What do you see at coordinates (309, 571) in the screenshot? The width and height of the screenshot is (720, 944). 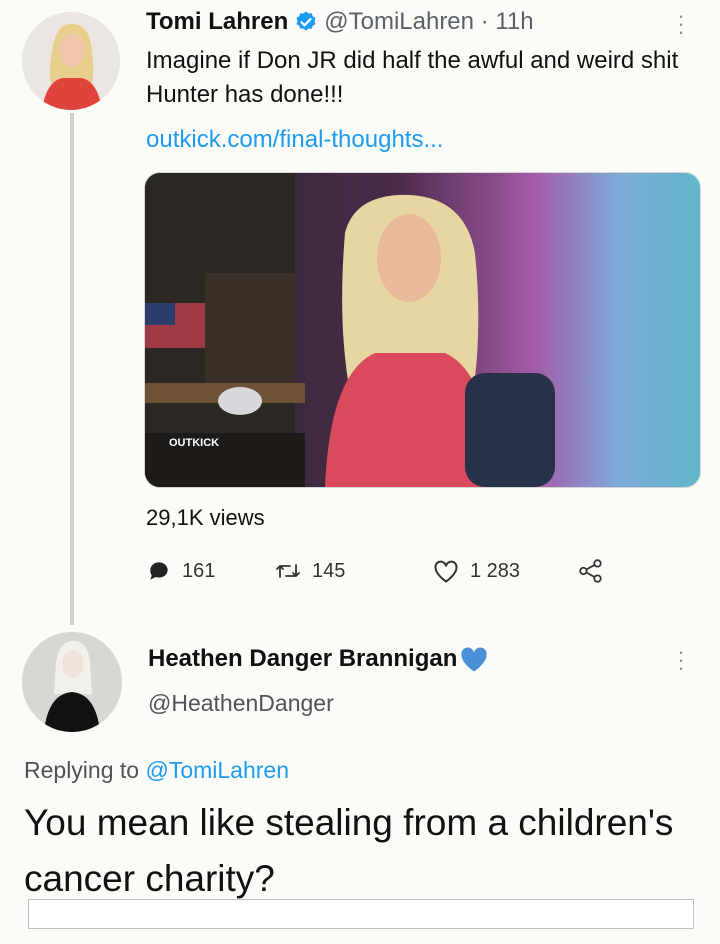 I see `retweet-button: 145` at bounding box center [309, 571].